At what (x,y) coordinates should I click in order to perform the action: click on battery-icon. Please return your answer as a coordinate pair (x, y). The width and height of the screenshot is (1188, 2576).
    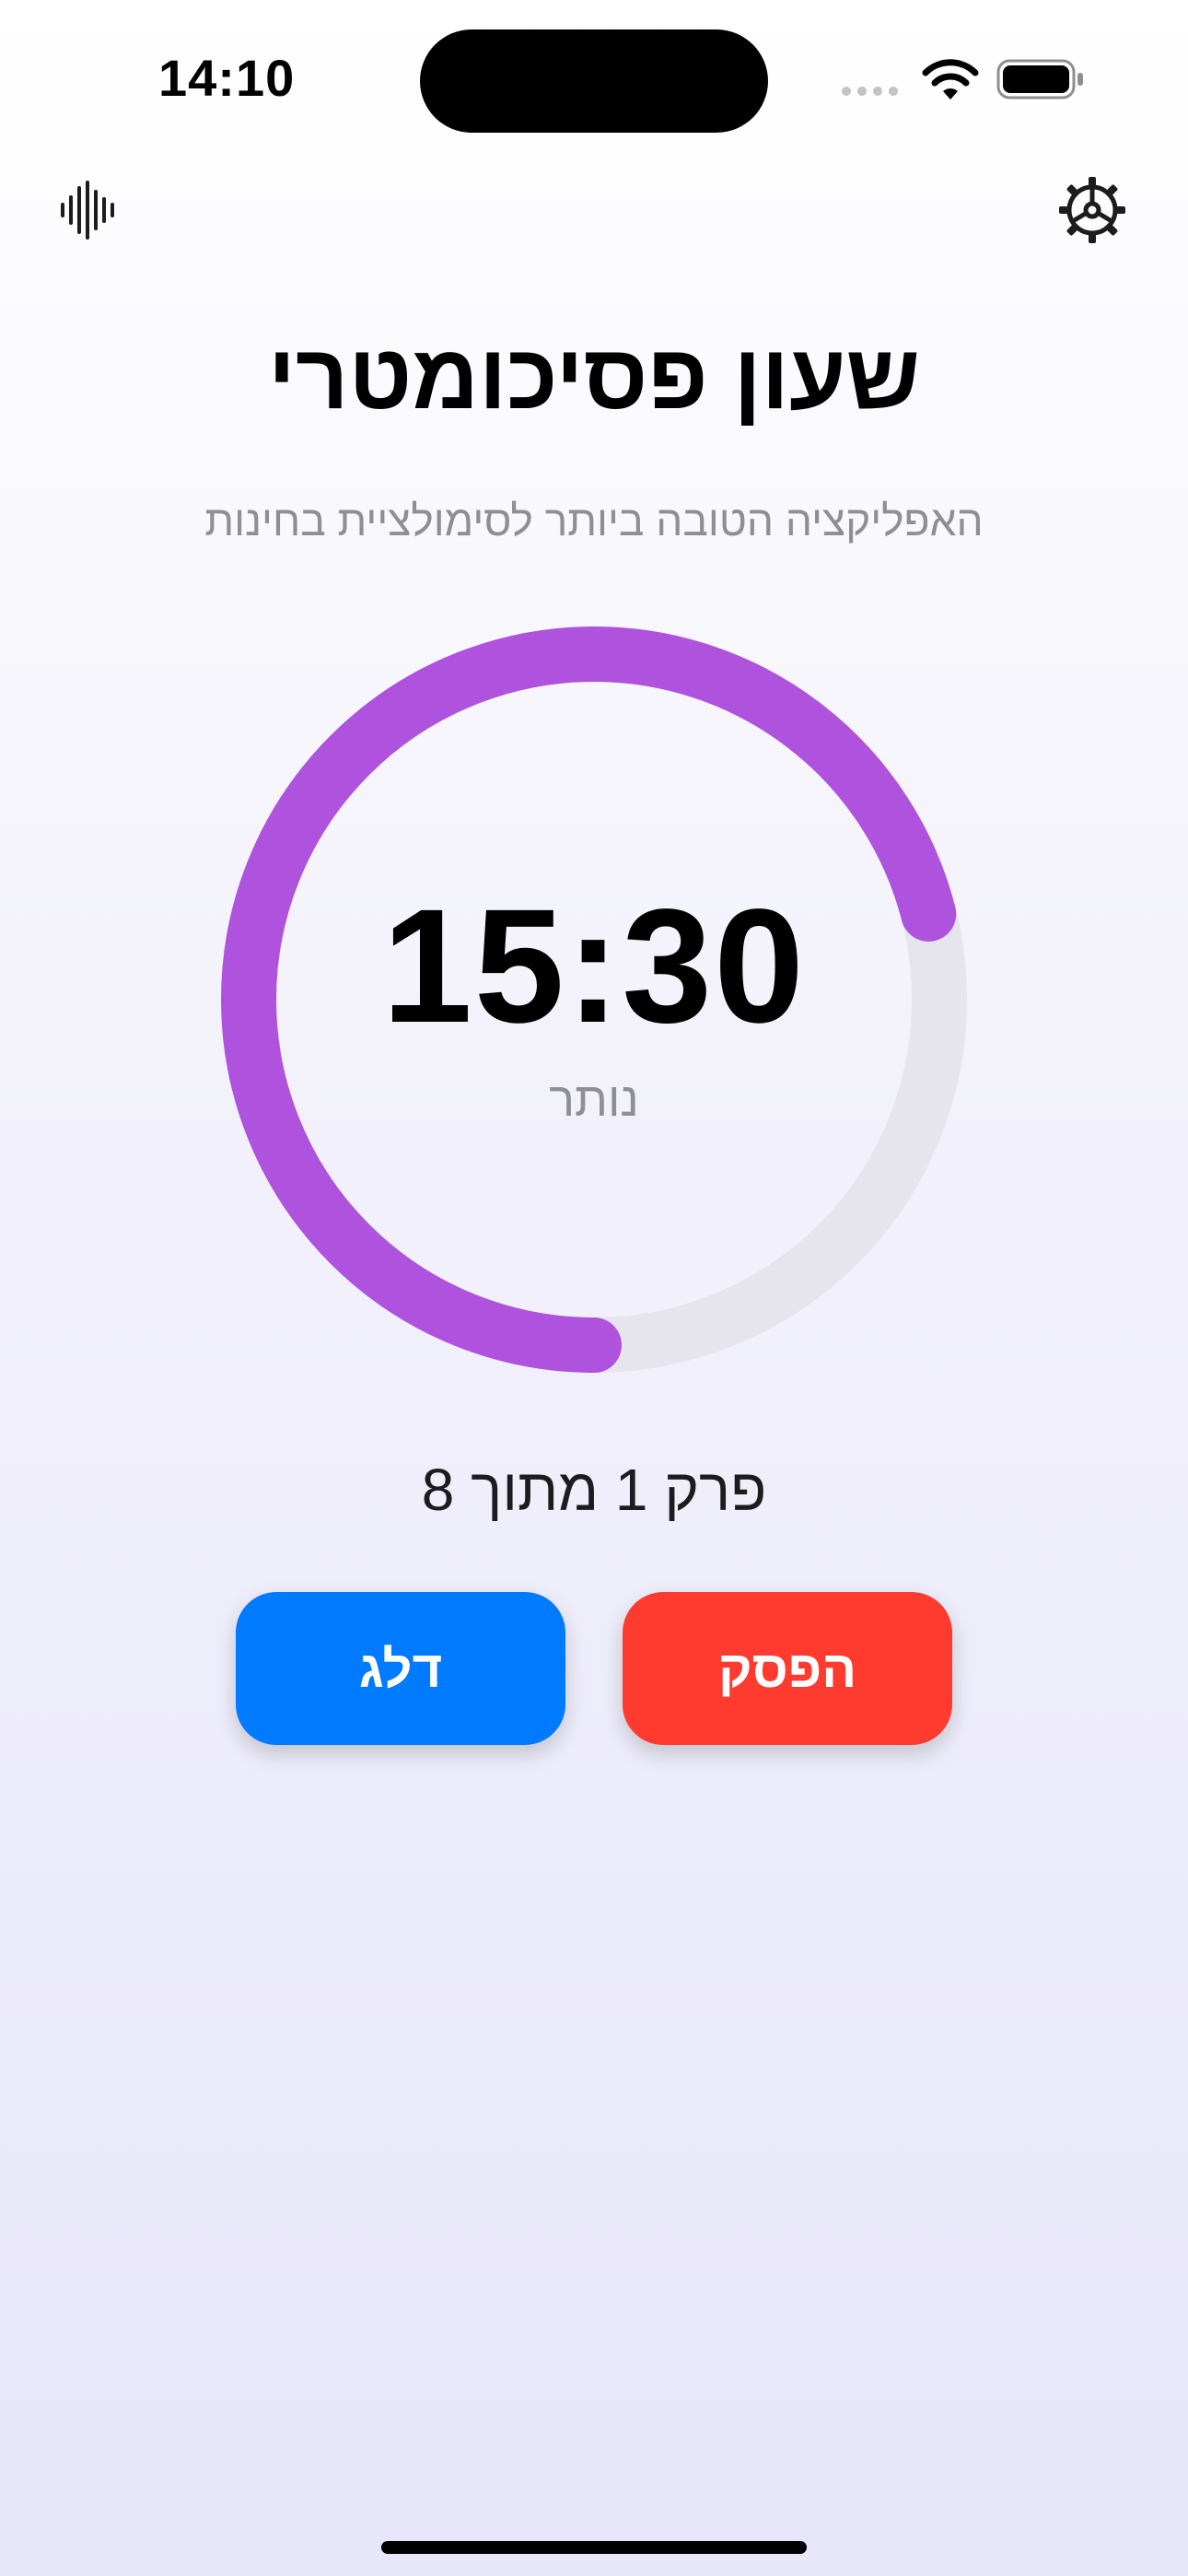
    Looking at the image, I should click on (1039, 79).